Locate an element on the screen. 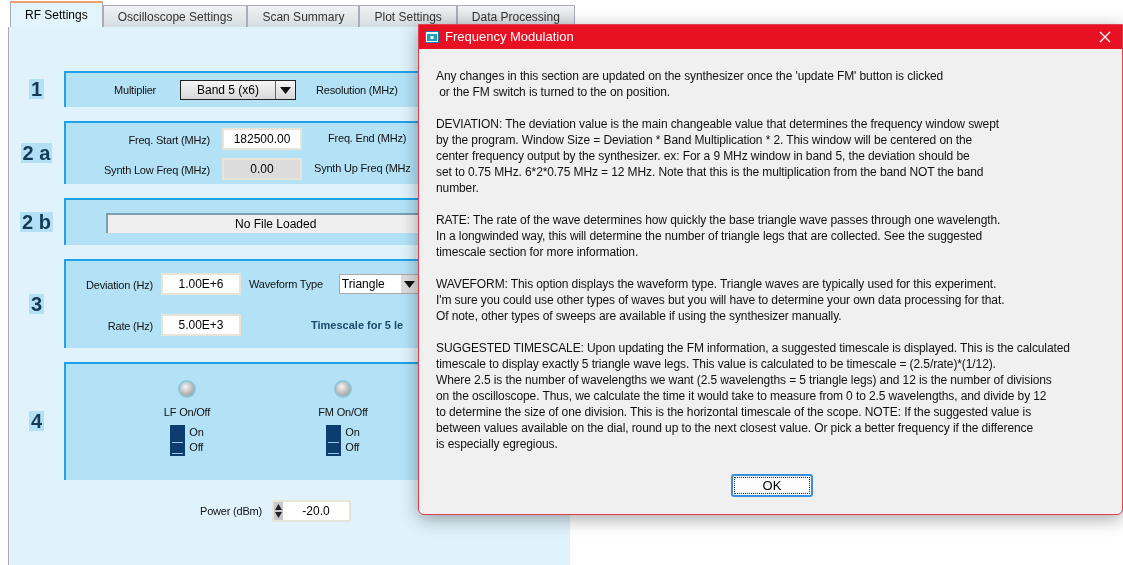 The width and height of the screenshot is (1123, 565). close-button is located at coordinates (1105, 37).